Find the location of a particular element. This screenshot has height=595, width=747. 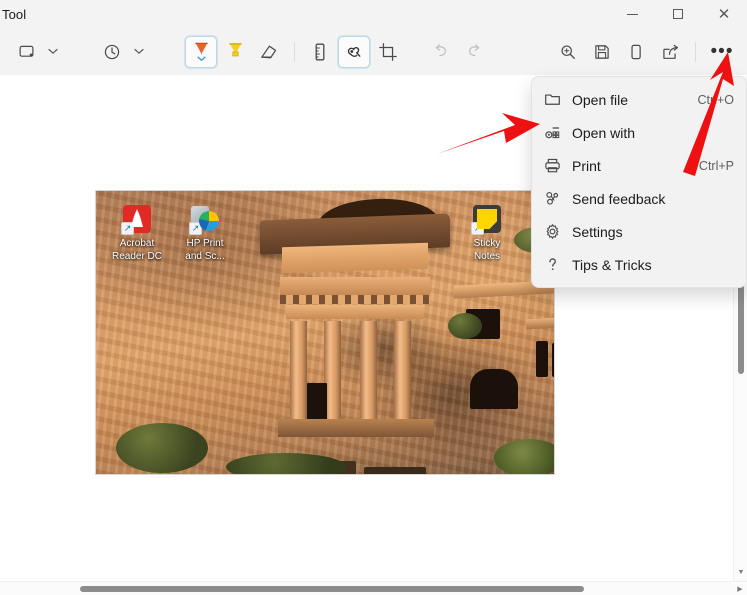

clock-icon is located at coordinates (112, 51).